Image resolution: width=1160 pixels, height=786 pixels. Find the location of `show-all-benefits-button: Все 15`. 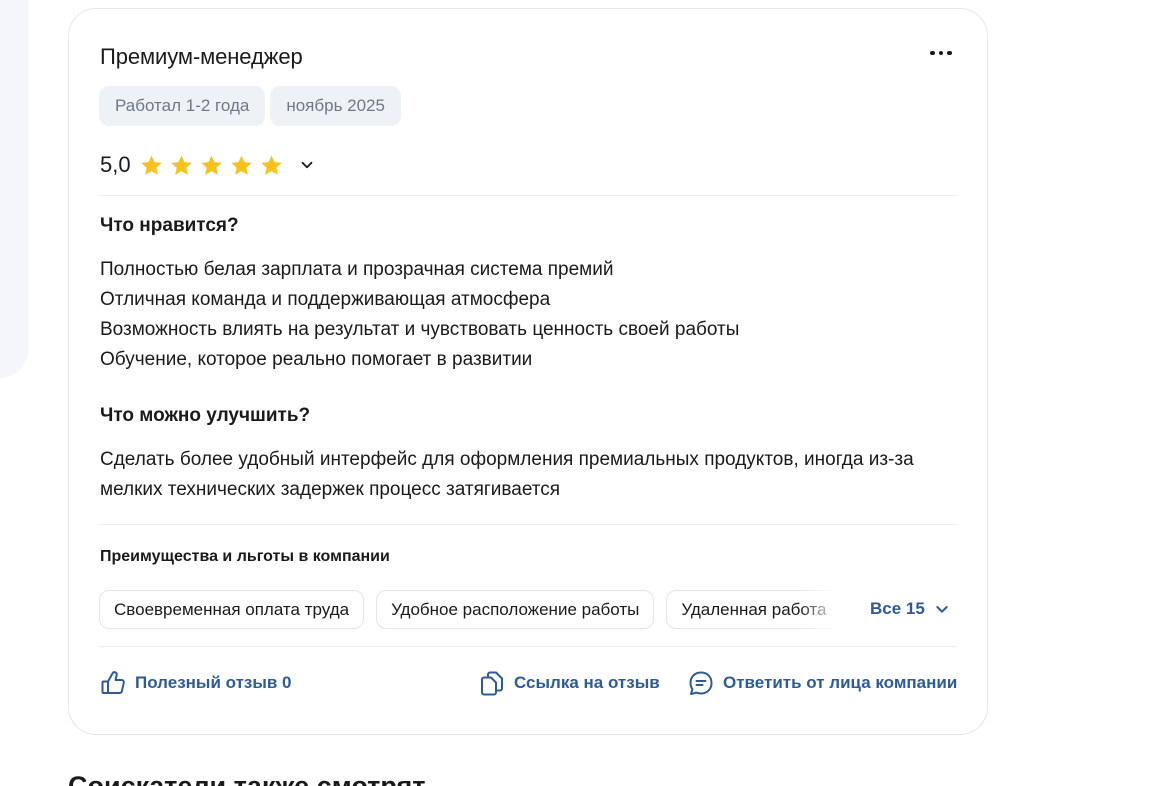

show-all-benefits-button: Все 15 is located at coordinates (910, 609).